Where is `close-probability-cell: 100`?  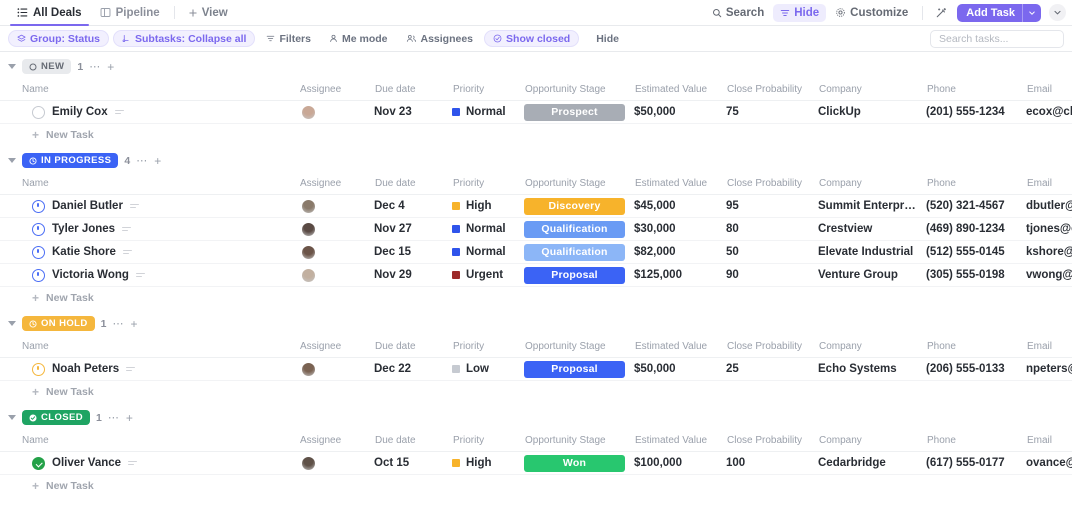 close-probability-cell: 100 is located at coordinates (772, 463).